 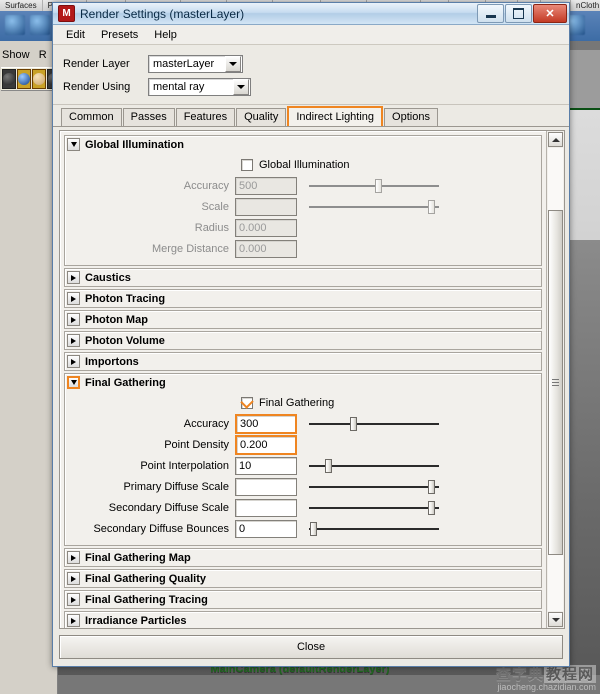 What do you see at coordinates (21, 5) in the screenshot?
I see `maya-menu-surfaces: Surfaces` at bounding box center [21, 5].